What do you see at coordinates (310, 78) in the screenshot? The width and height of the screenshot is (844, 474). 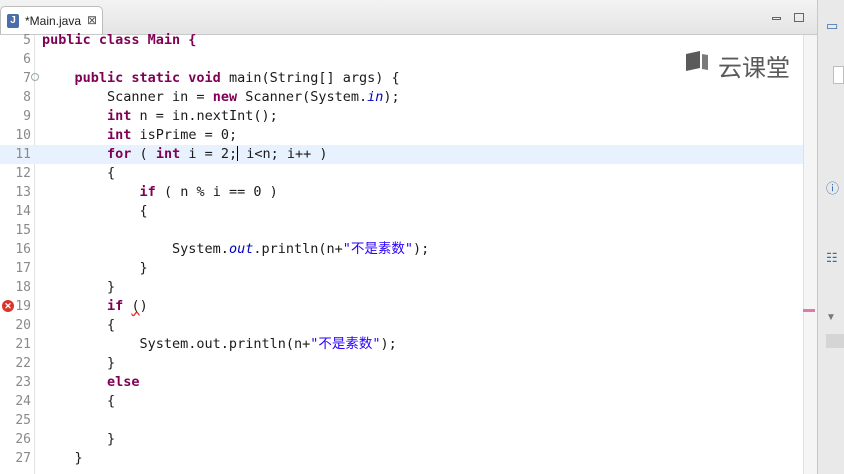 I see `code-token: main(String[] args) {` at bounding box center [310, 78].